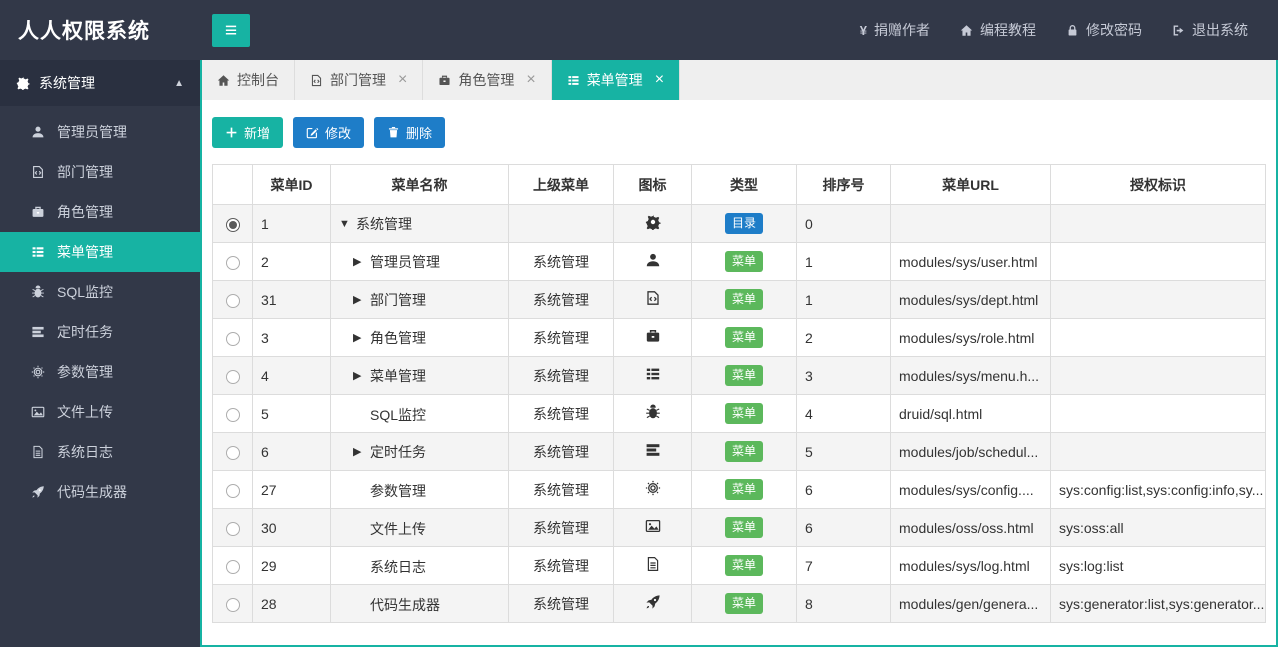 The height and width of the screenshot is (647, 1278). I want to click on type-badge: 菜单, so click(743, 375).